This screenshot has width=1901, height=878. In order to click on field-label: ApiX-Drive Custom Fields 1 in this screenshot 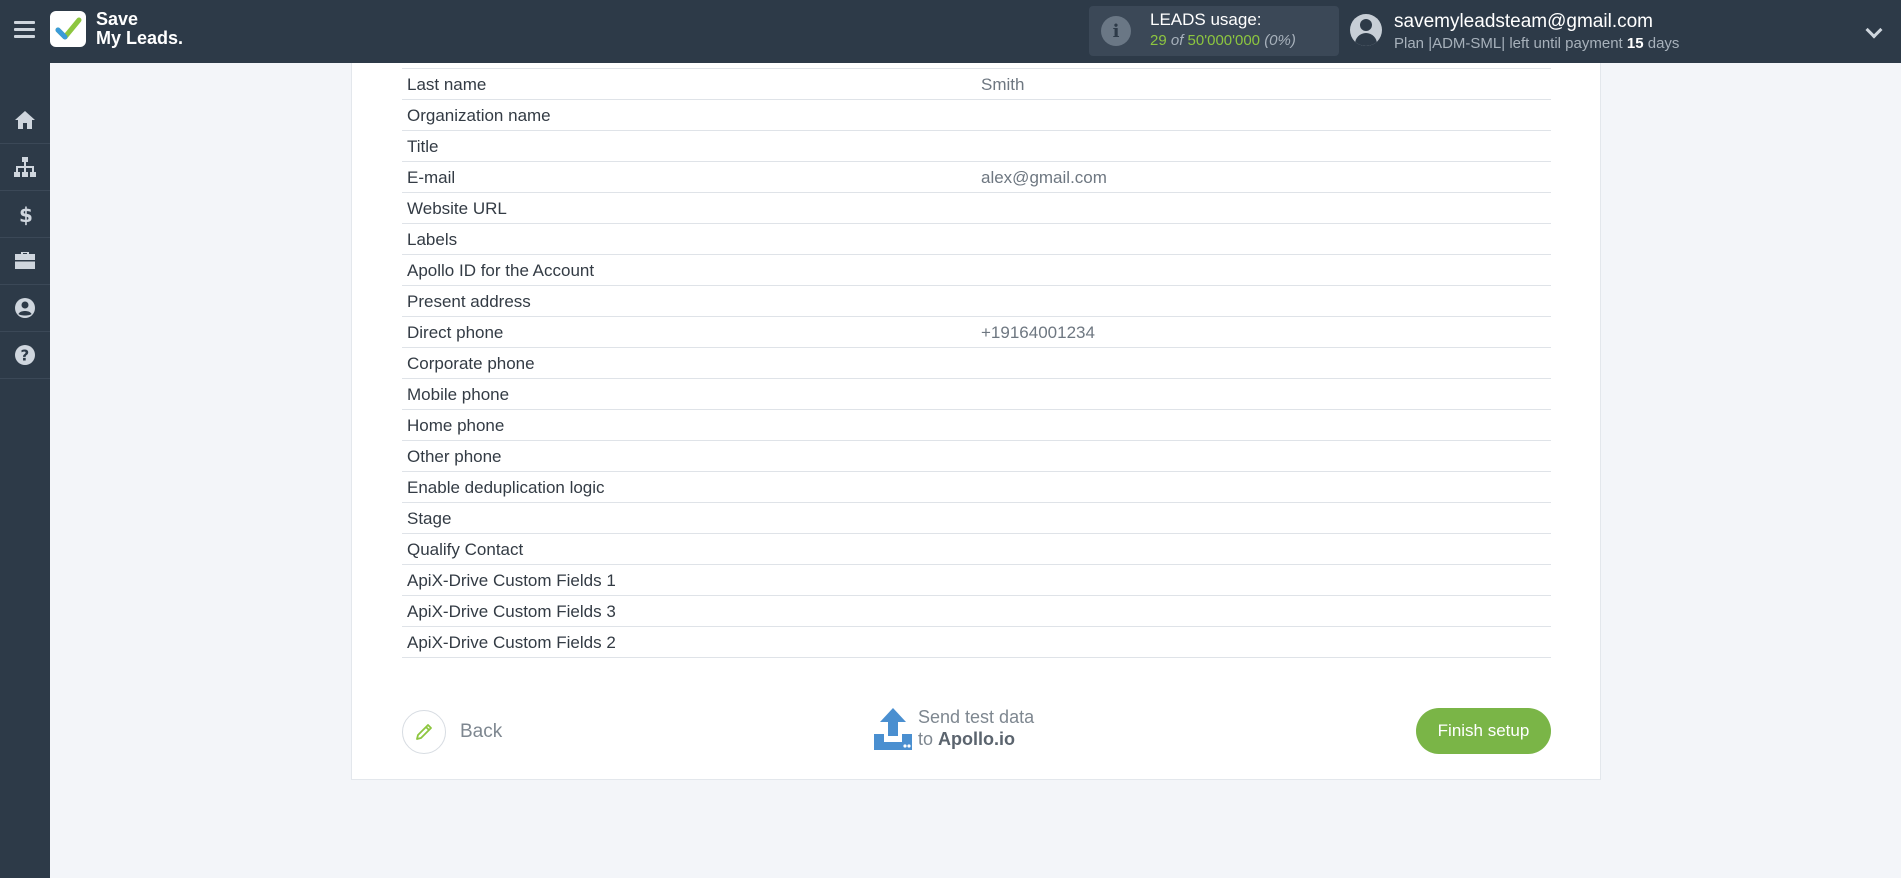, I will do `click(511, 580)`.